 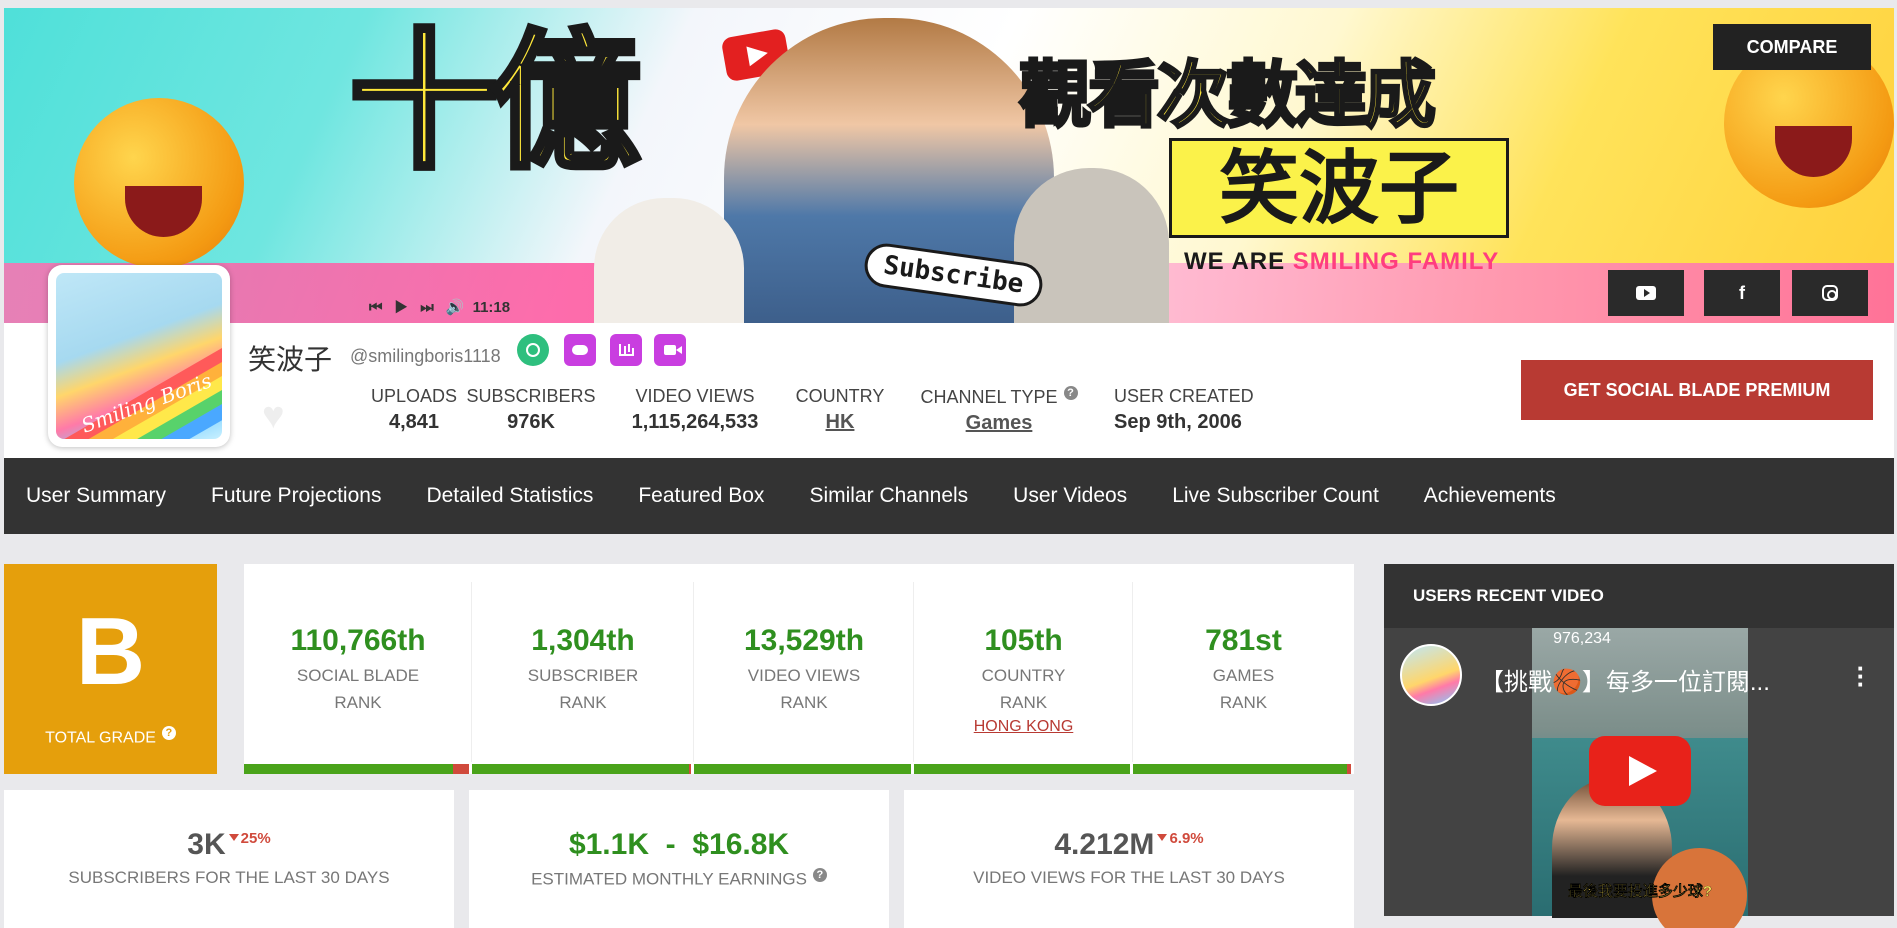 I want to click on youtube-link-button, so click(x=1646, y=293).